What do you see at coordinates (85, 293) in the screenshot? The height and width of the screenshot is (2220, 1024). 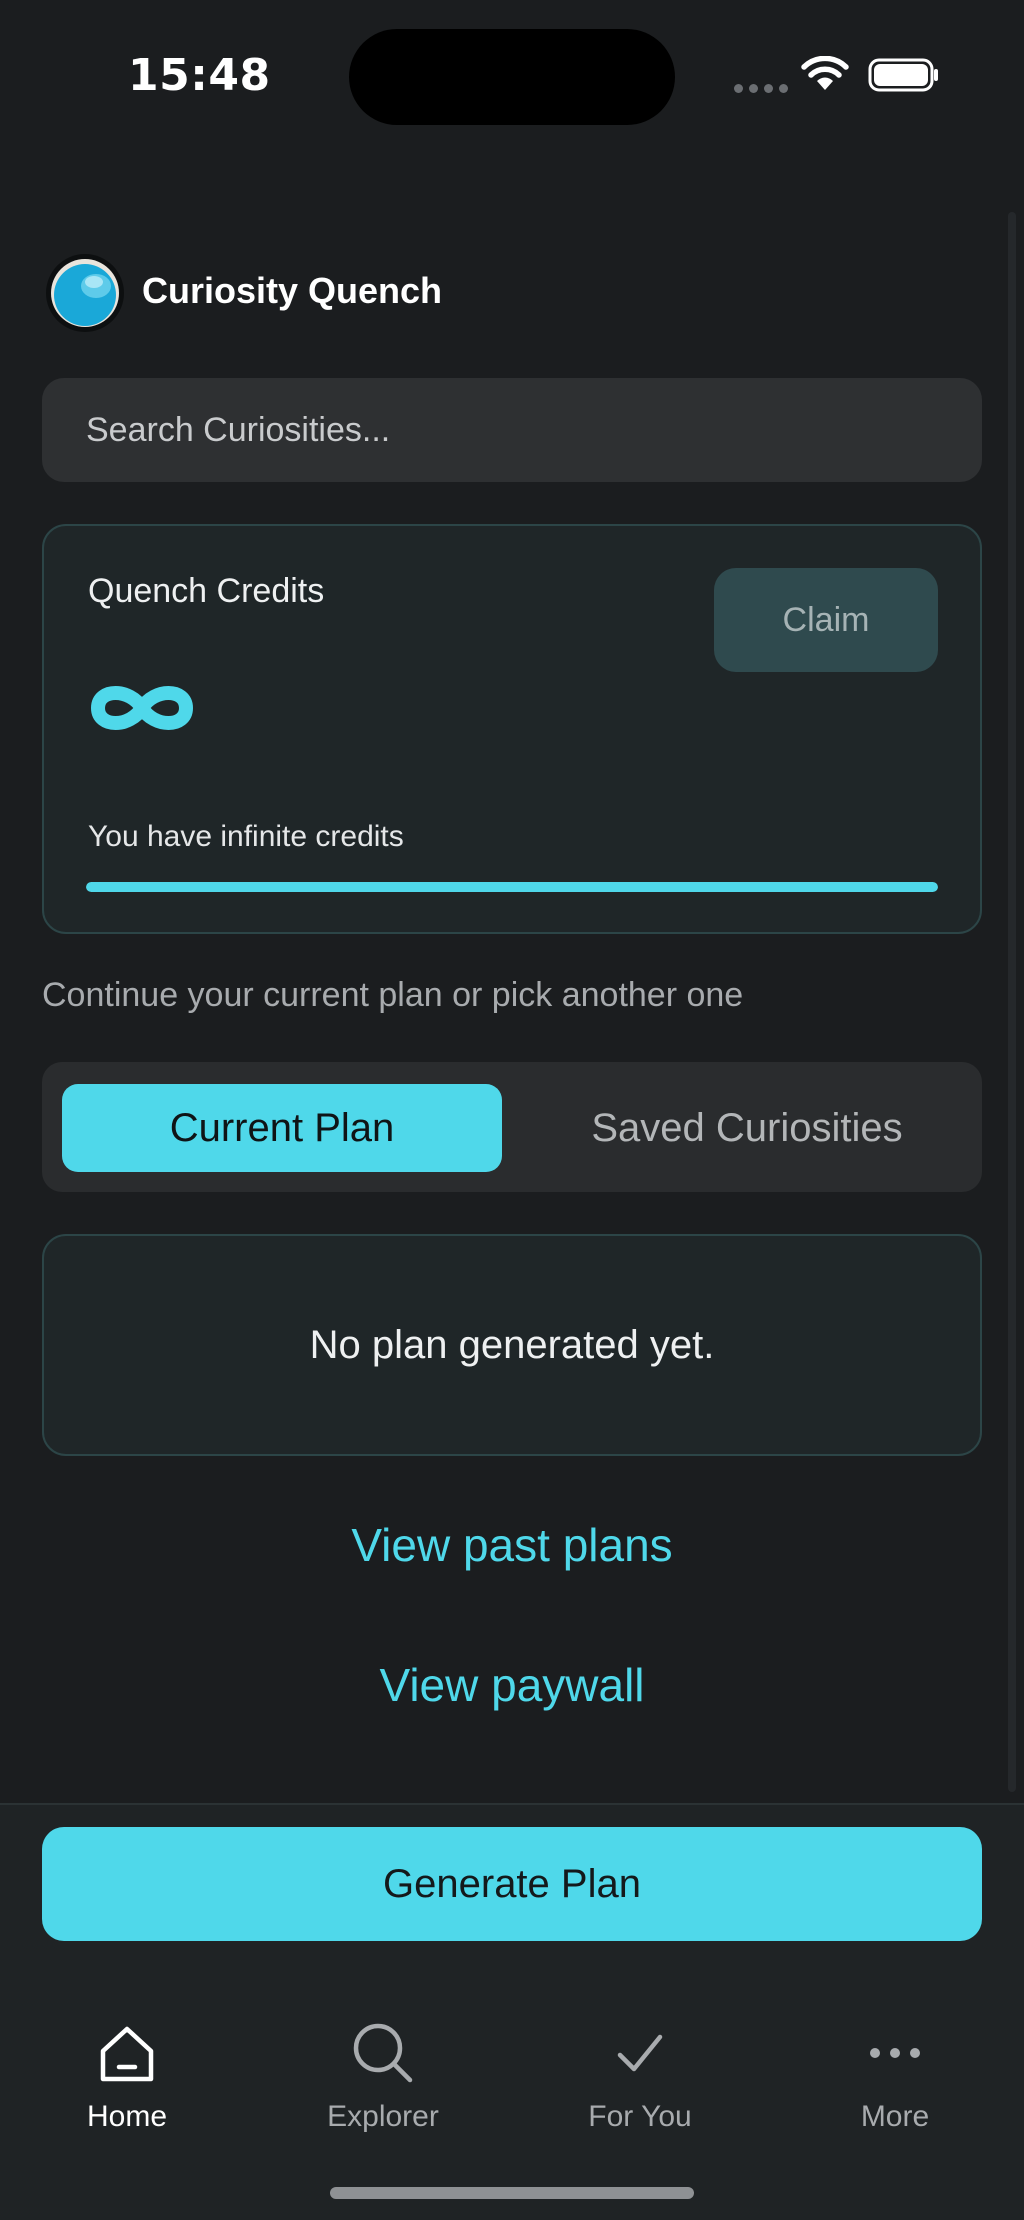 I see `water-drop-icon` at bounding box center [85, 293].